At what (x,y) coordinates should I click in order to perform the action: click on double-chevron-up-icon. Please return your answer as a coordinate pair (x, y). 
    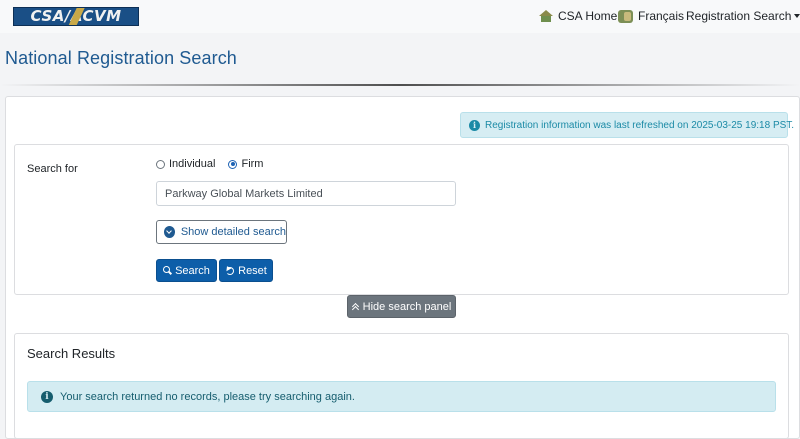
    Looking at the image, I should click on (355, 307).